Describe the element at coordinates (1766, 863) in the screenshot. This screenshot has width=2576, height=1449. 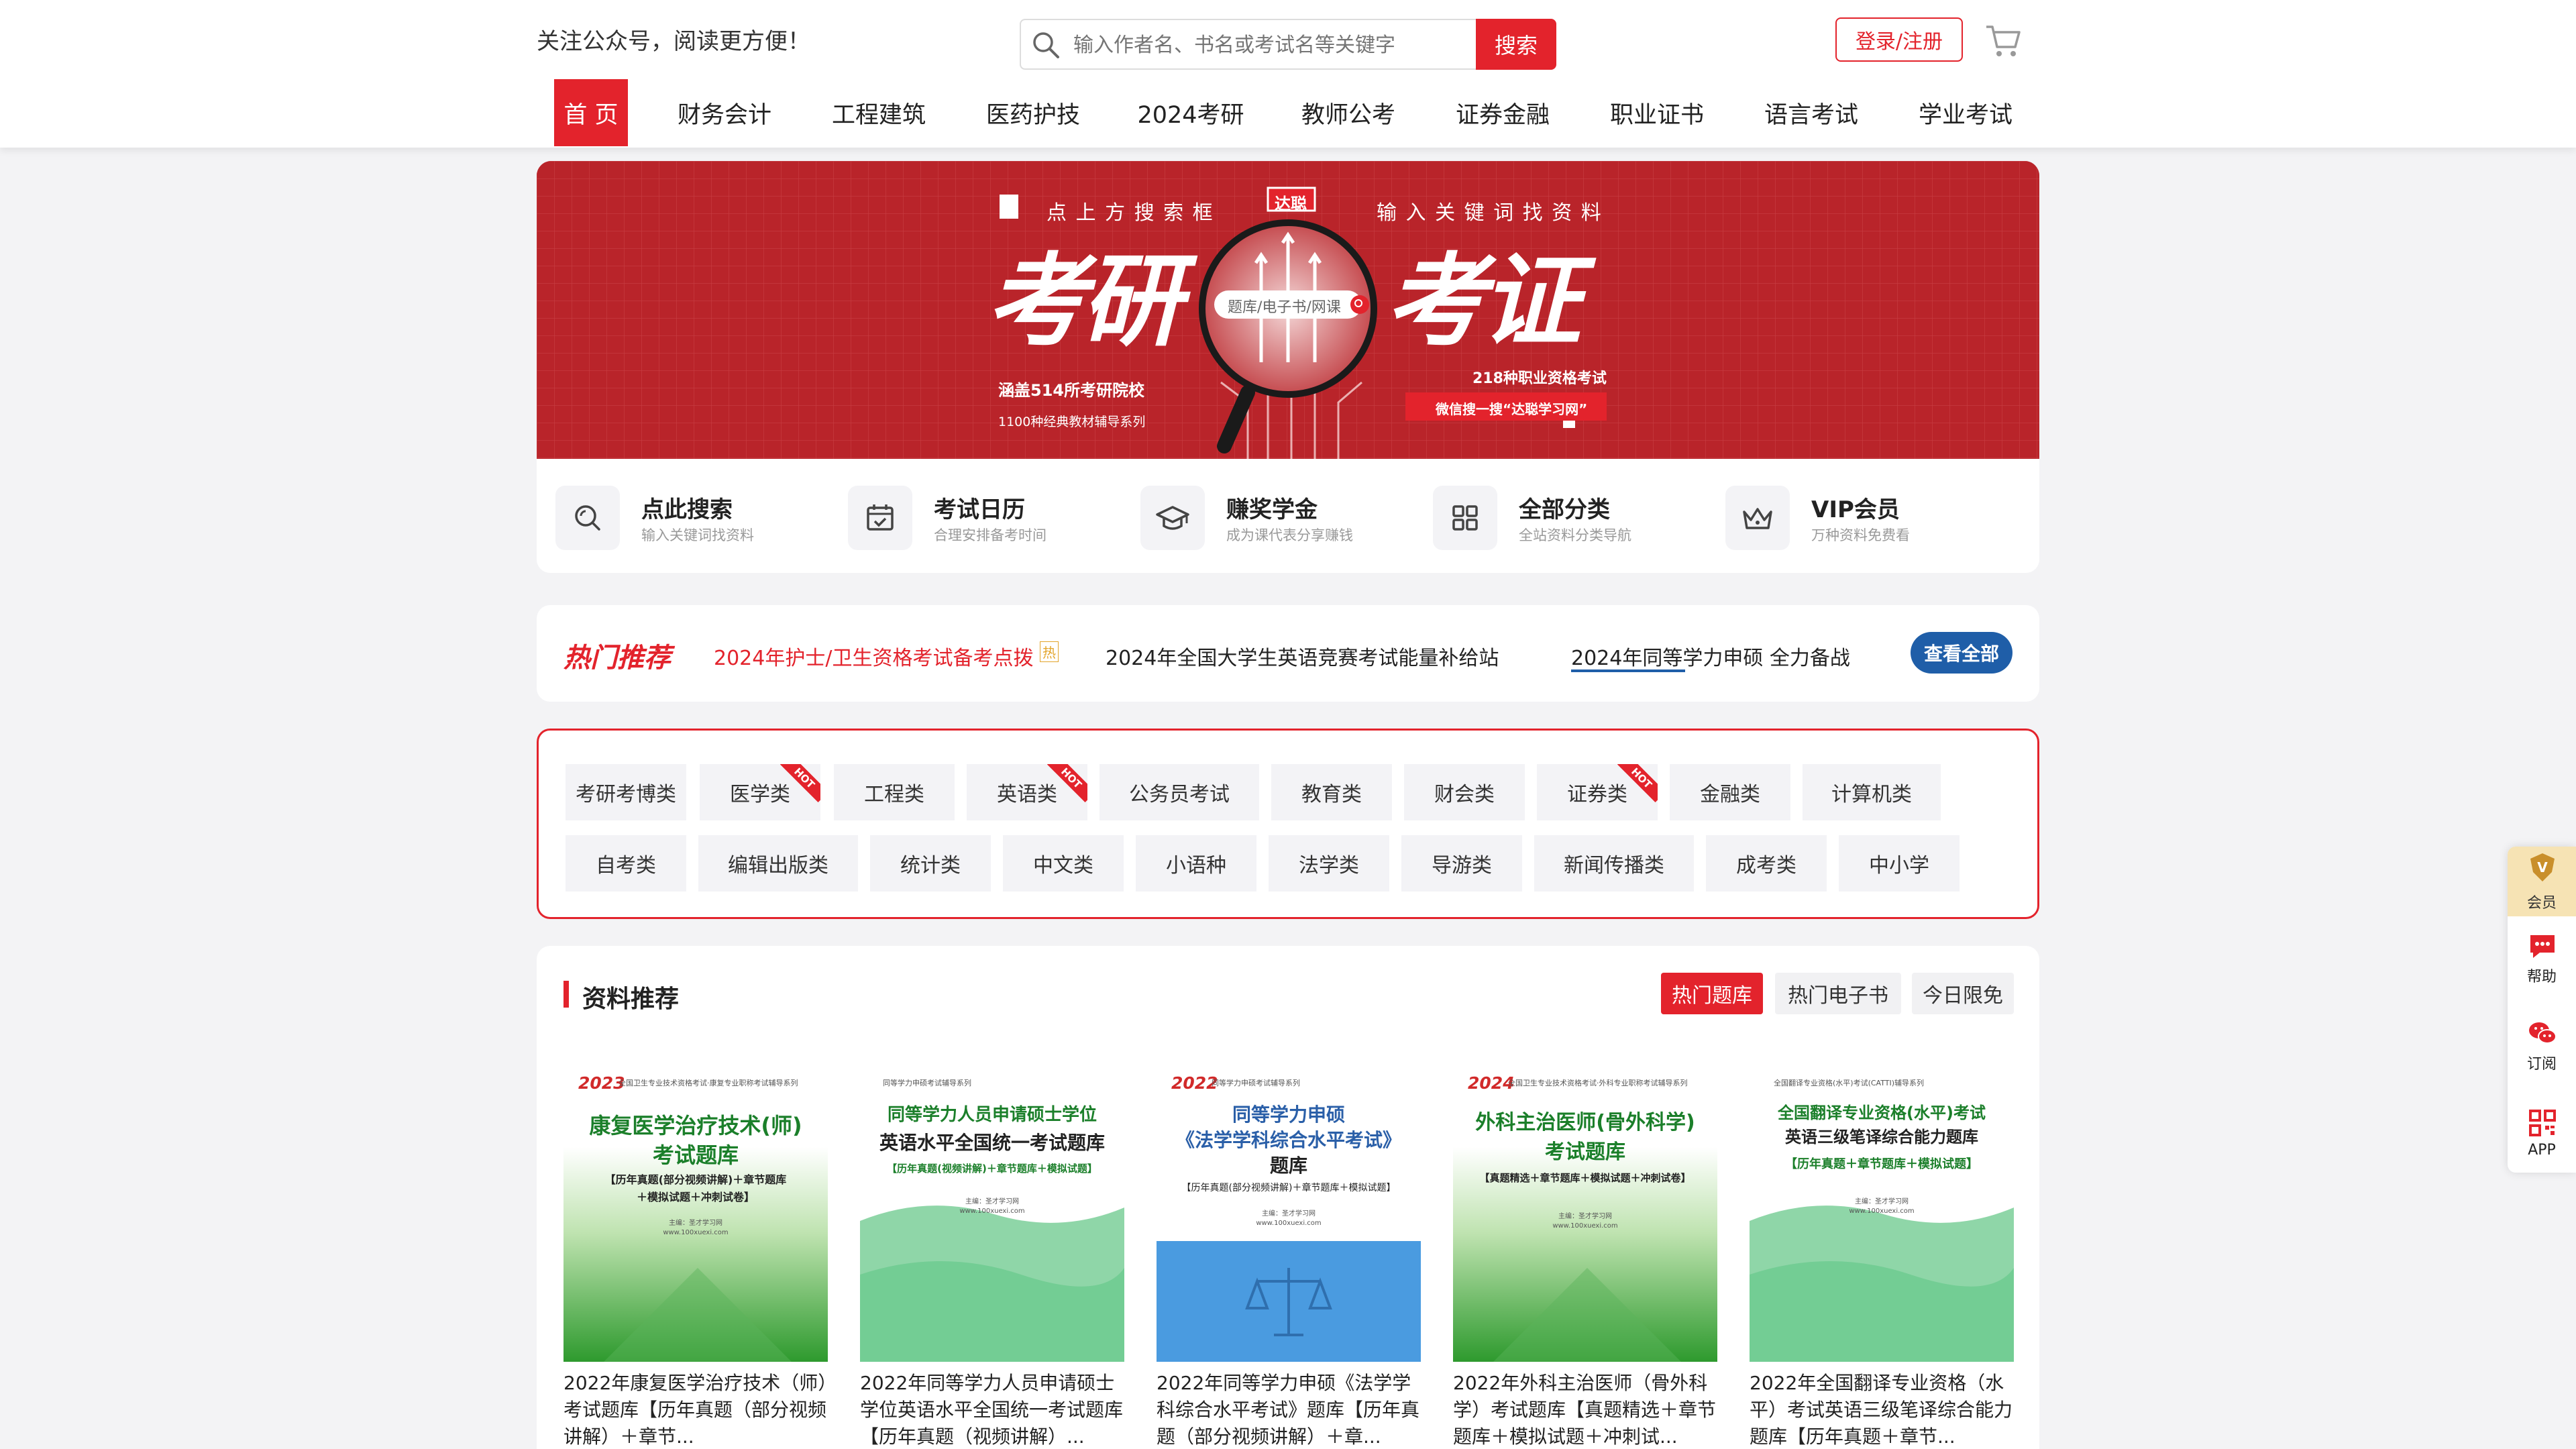
I see `category-tag: 成考类` at that location.